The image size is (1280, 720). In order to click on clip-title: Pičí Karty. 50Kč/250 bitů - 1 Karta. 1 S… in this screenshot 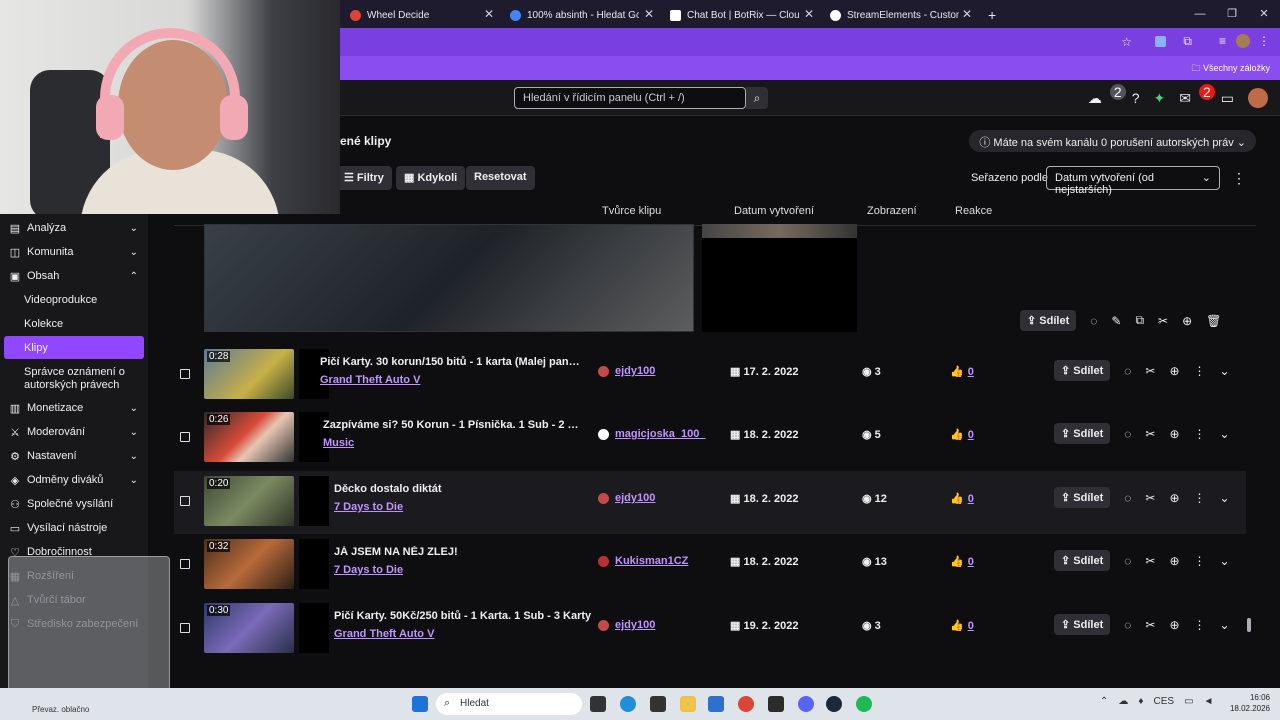, I will do `click(465, 616)`.